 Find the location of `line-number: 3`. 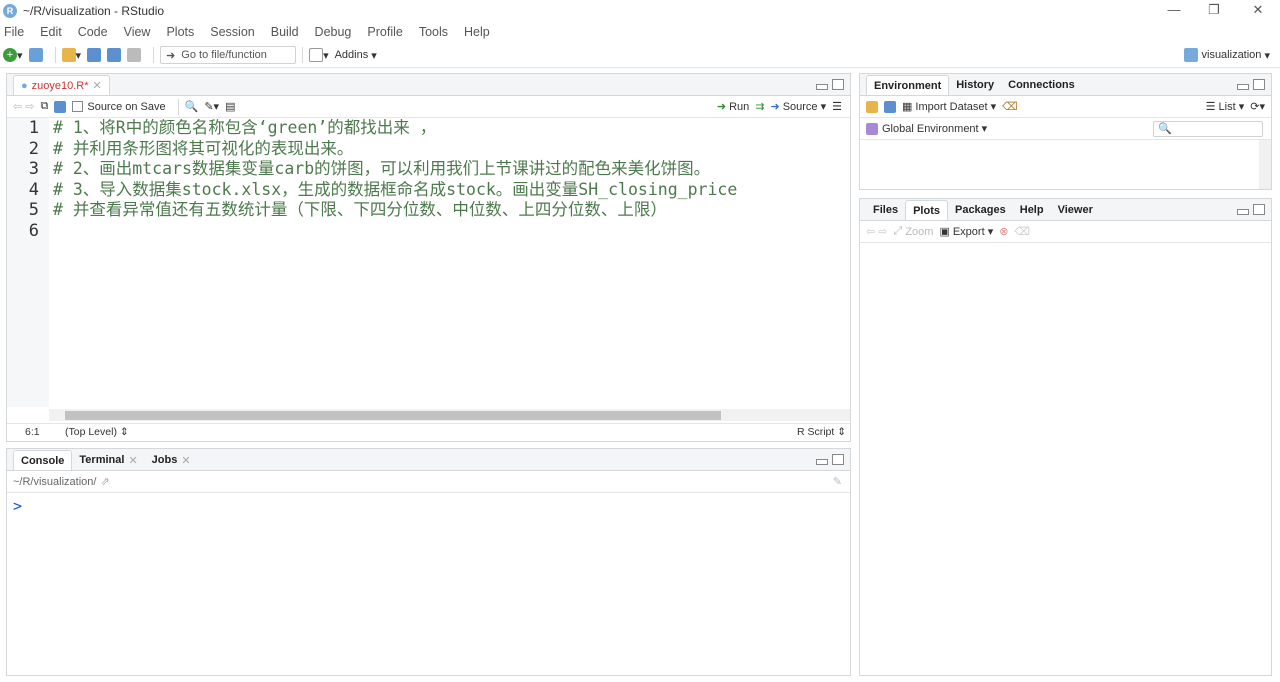

line-number: 3 is located at coordinates (33, 169).